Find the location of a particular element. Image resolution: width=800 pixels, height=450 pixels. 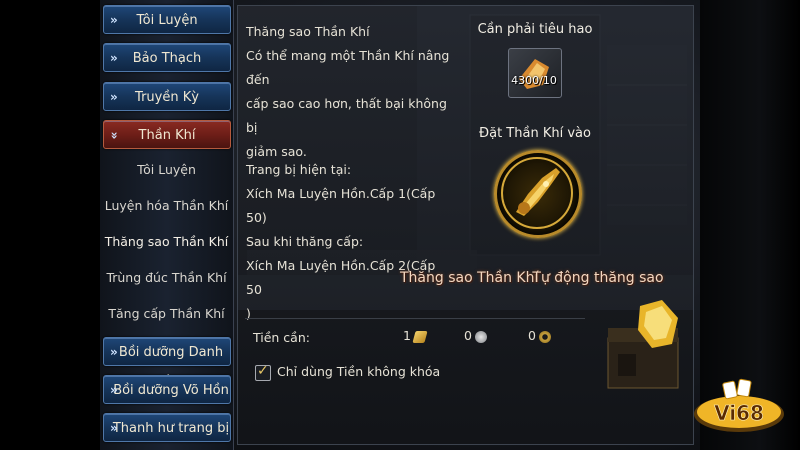

submenu-tang-cap: Tăng cấp Thần Khí is located at coordinates (166, 314).